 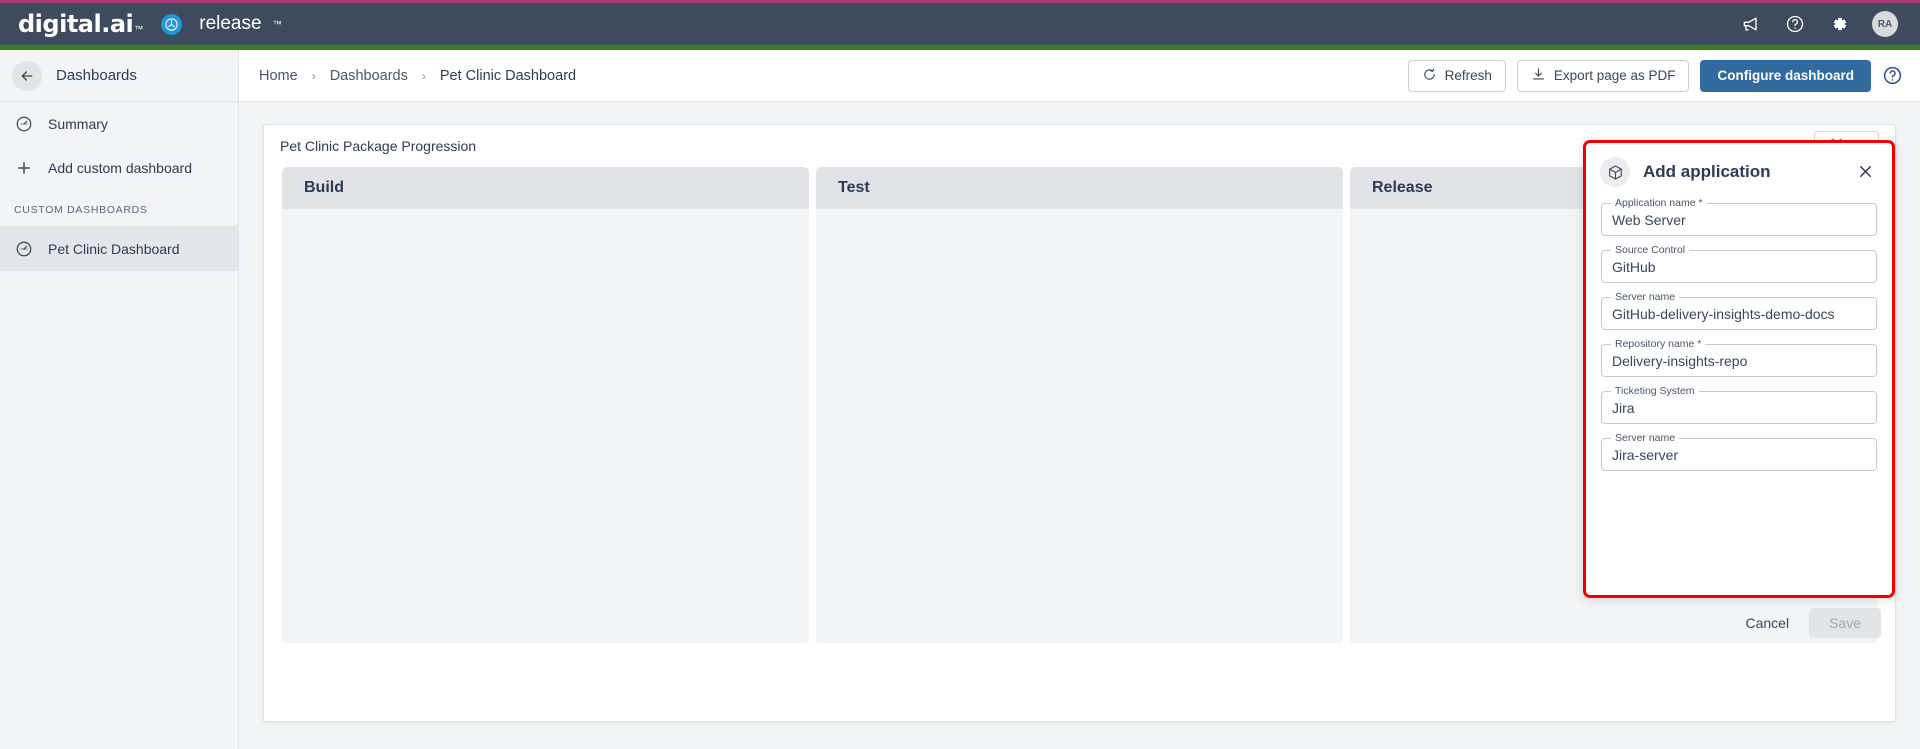 I want to click on product-name: release, so click(x=230, y=23).